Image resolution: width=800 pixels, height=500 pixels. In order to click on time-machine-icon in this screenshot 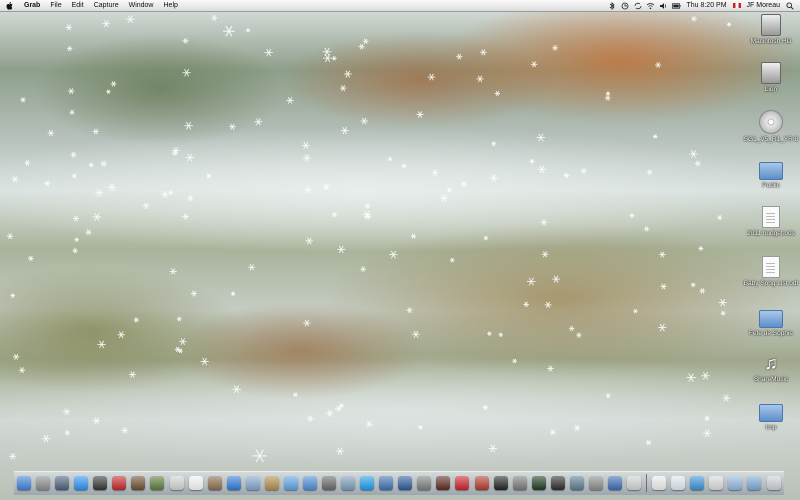, I will do `click(576, 483)`.